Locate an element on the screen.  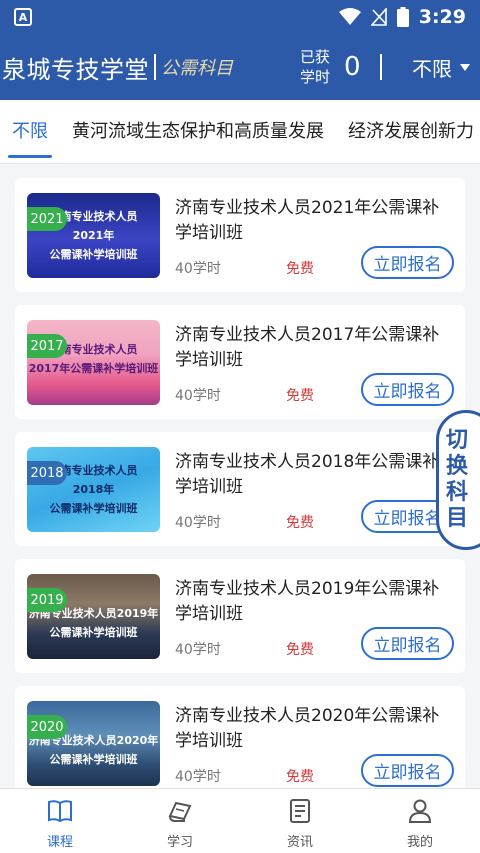
battery-icon is located at coordinates (402, 17).